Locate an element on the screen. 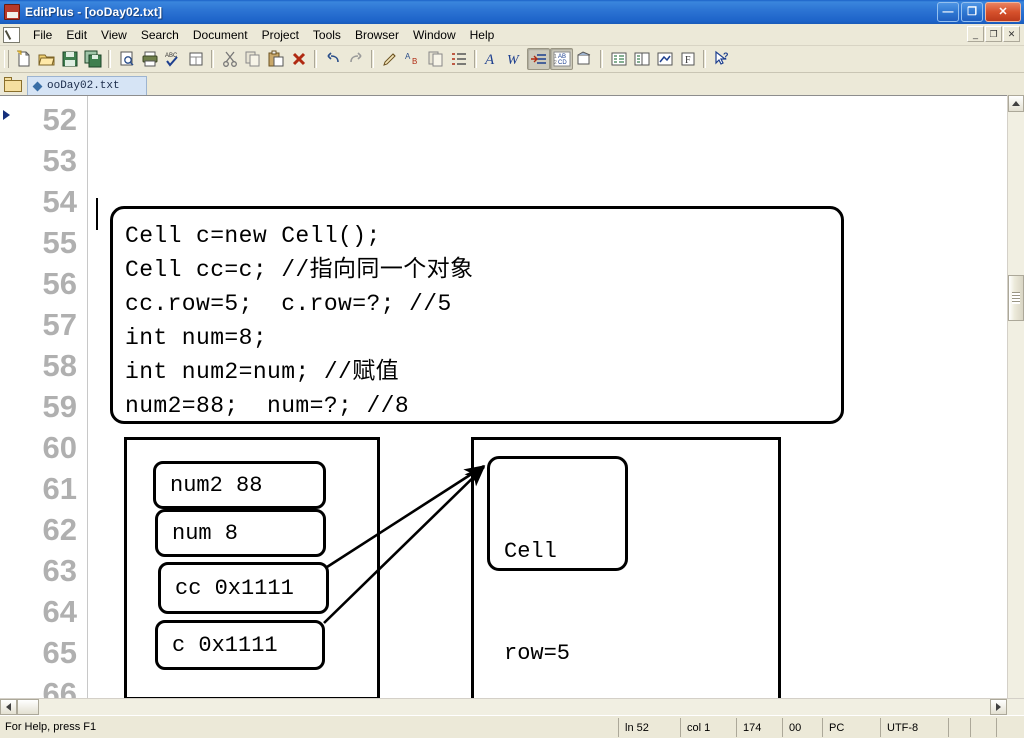 The height and width of the screenshot is (738, 1024). word-wrap-icon: W is located at coordinates (515, 59).